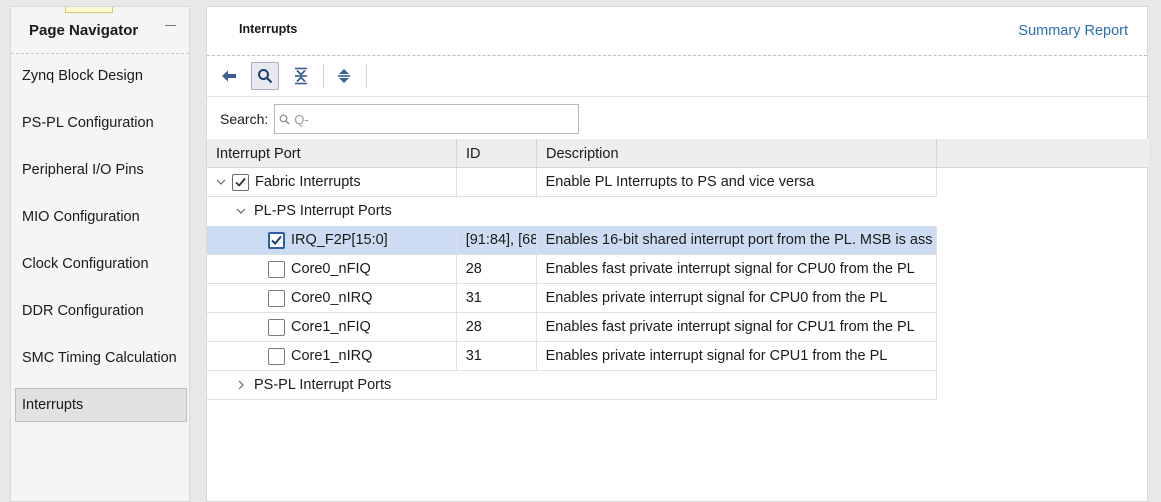 The image size is (1161, 502). I want to click on port-label: Core1_nFIQ, so click(331, 327).